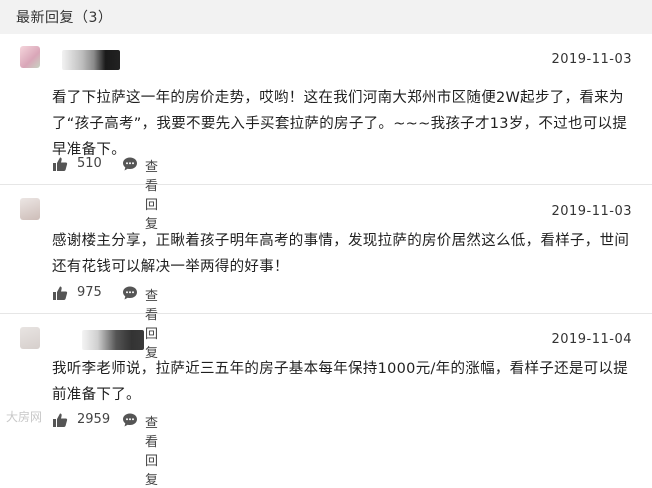  I want to click on like-count: 2959, so click(94, 419).